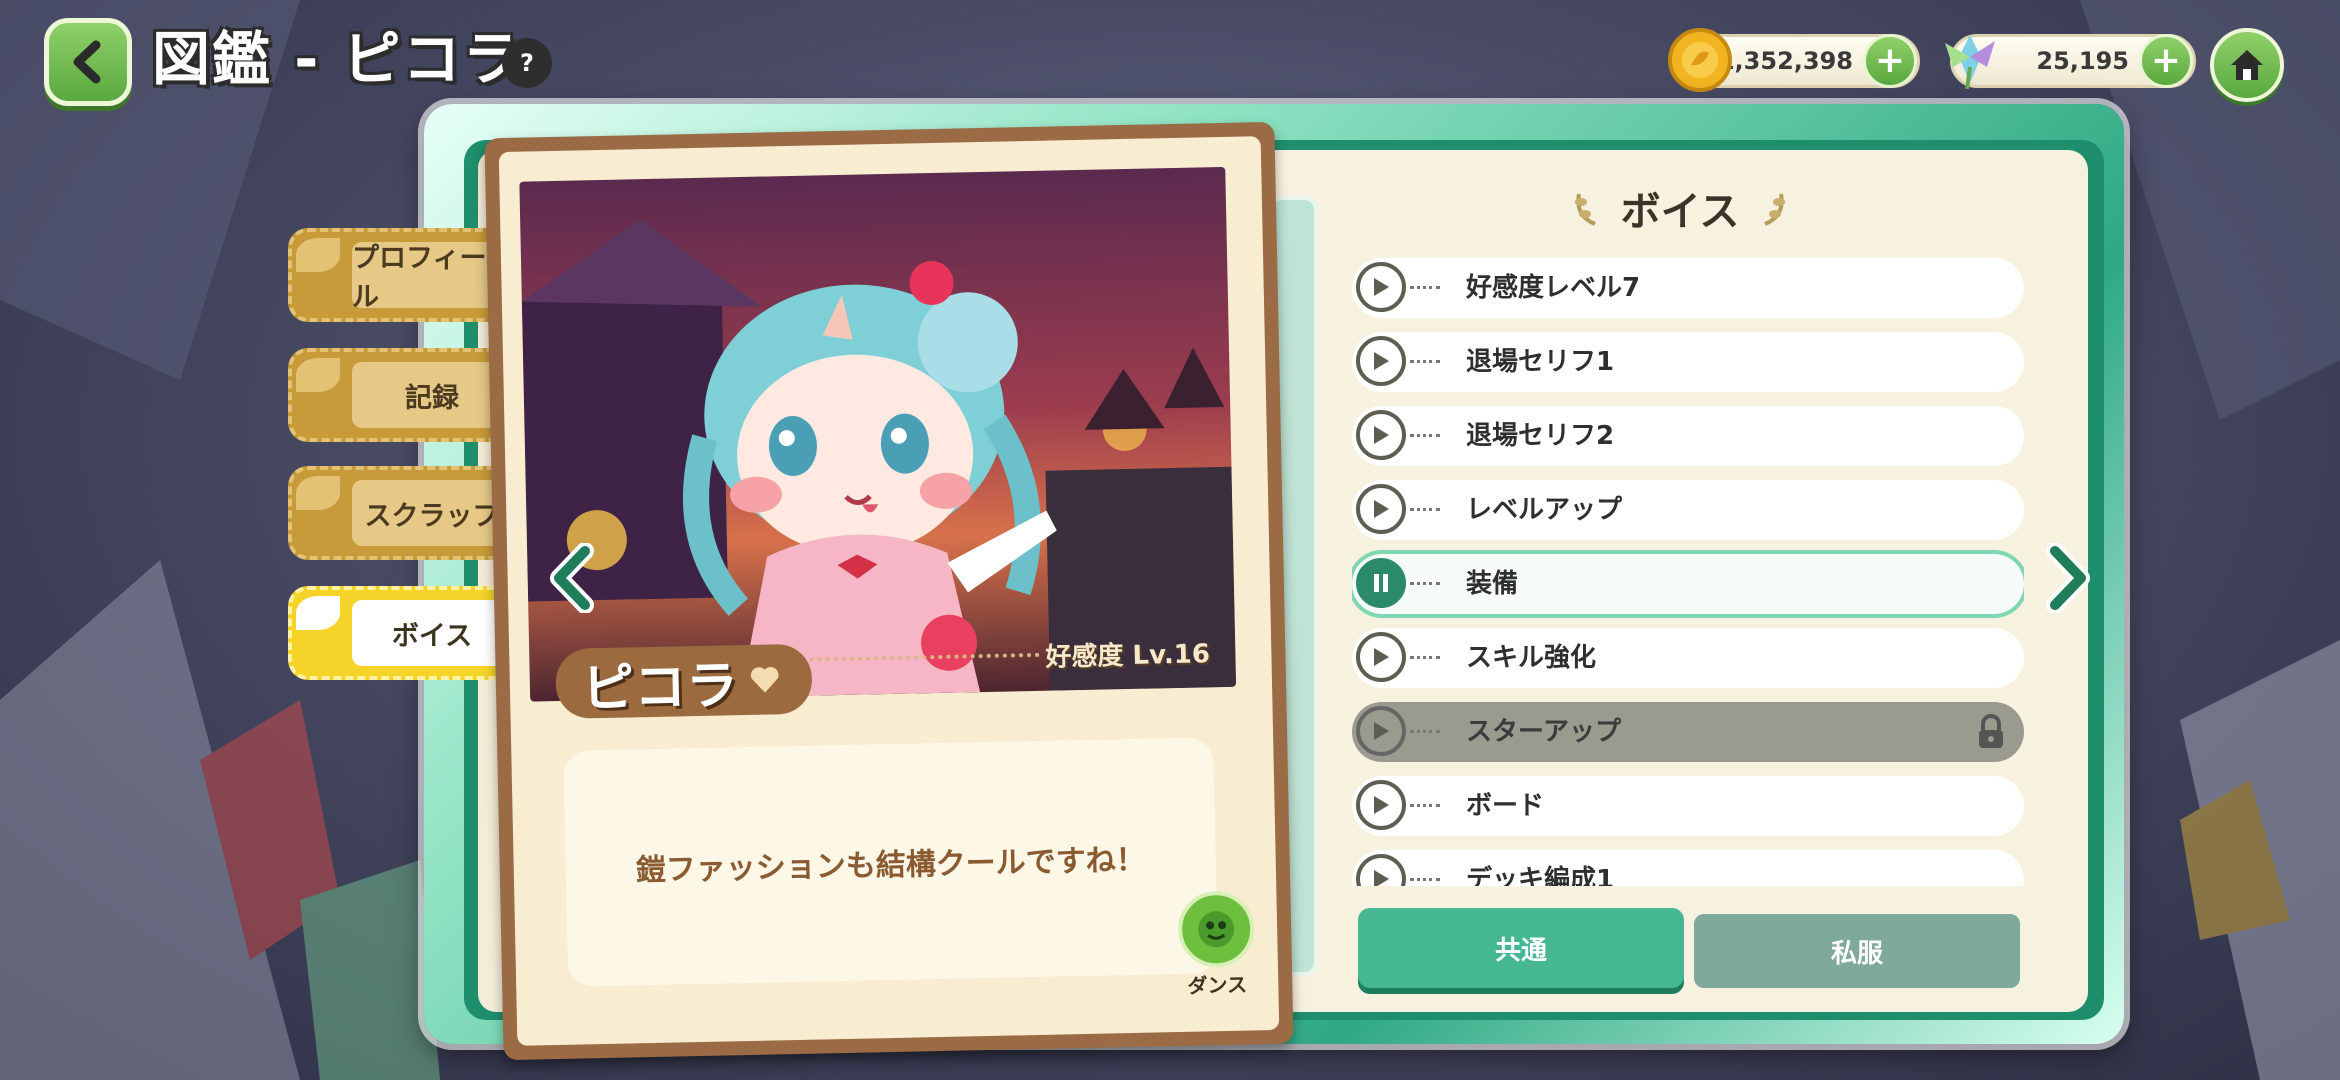  What do you see at coordinates (891, 865) in the screenshot?
I see `voice-quote-text: 鎧ファッションも結構クールですね！` at bounding box center [891, 865].